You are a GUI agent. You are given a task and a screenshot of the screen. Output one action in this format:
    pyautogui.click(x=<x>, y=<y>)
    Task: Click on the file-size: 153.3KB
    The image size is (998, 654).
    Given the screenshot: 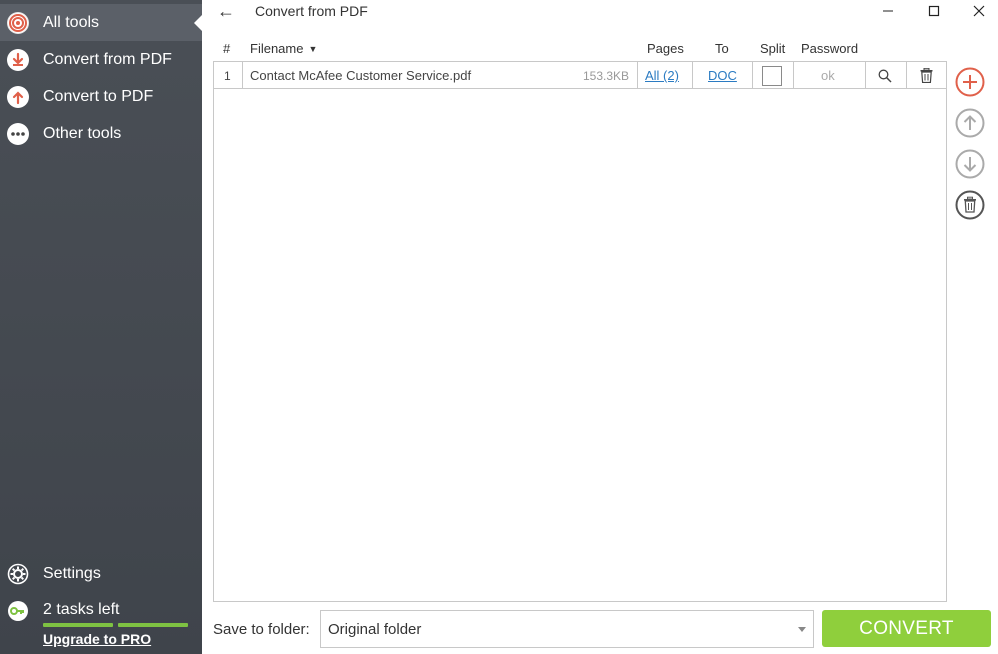 What is the action you would take?
    pyautogui.click(x=606, y=75)
    